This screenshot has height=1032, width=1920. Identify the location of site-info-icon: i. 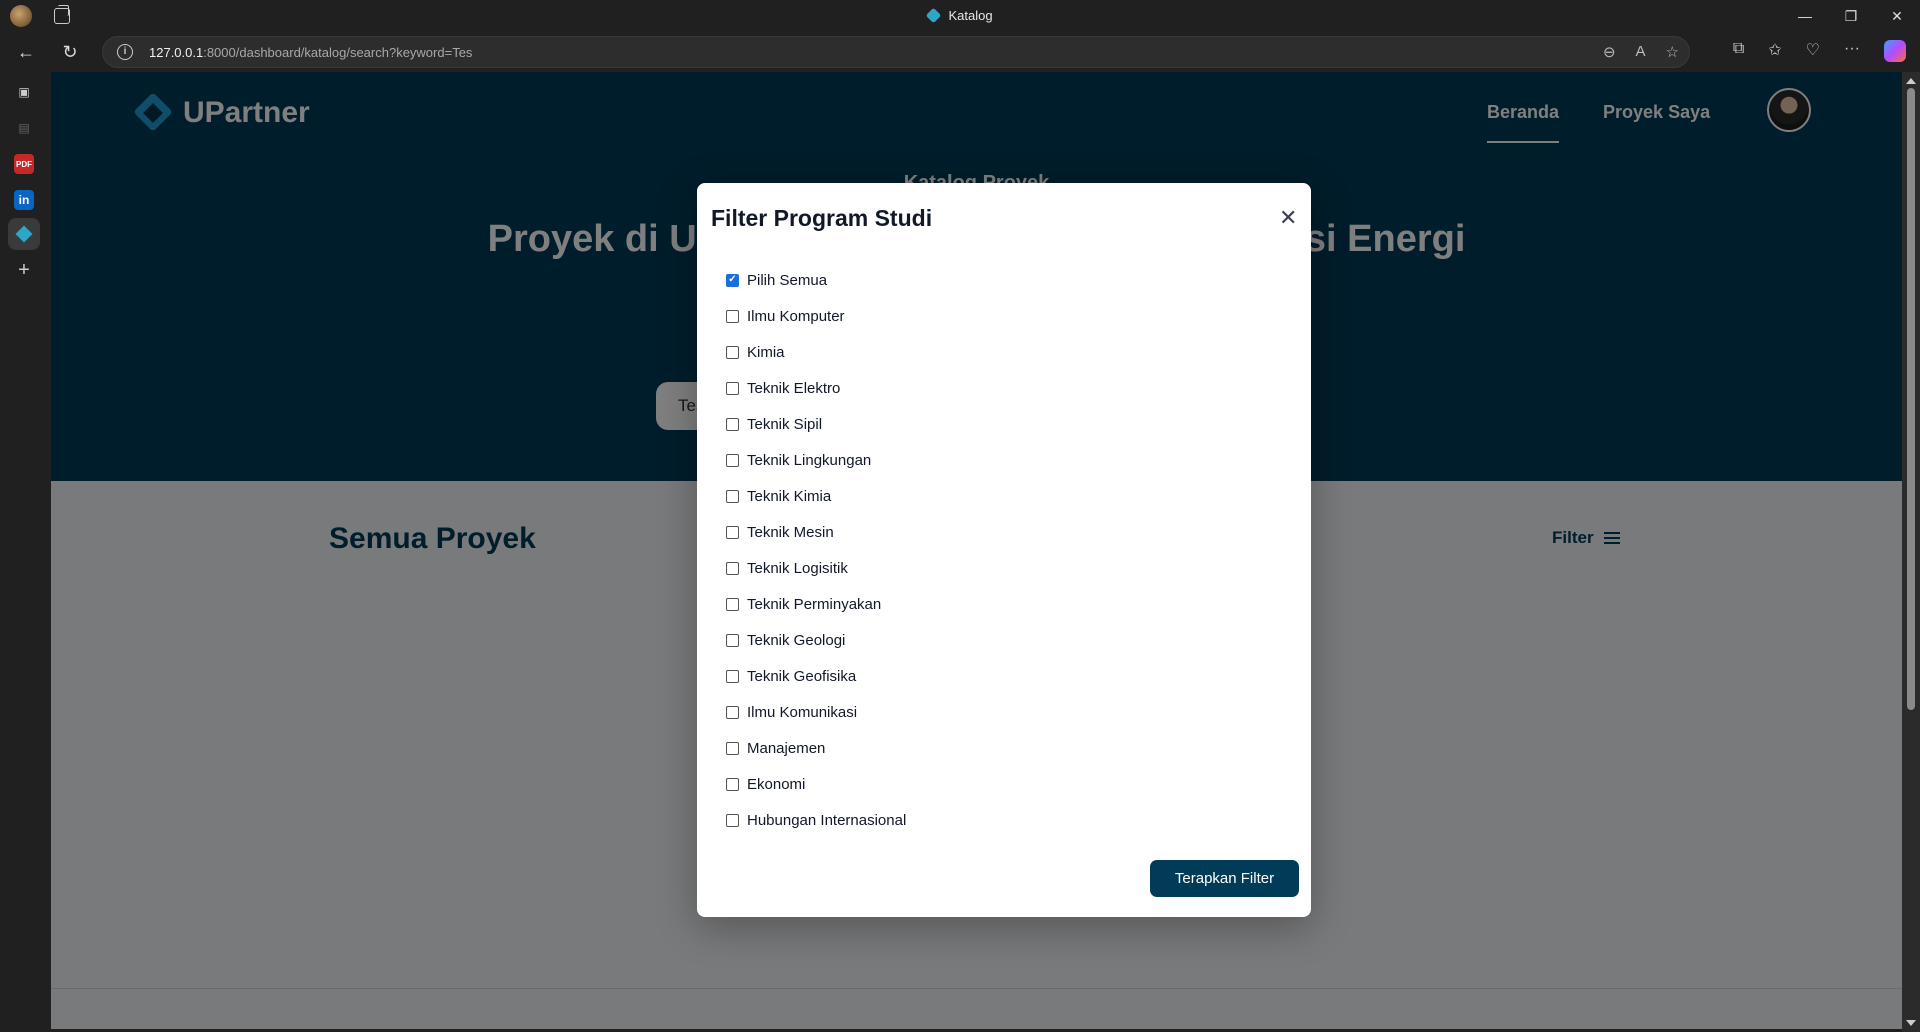
(125, 52).